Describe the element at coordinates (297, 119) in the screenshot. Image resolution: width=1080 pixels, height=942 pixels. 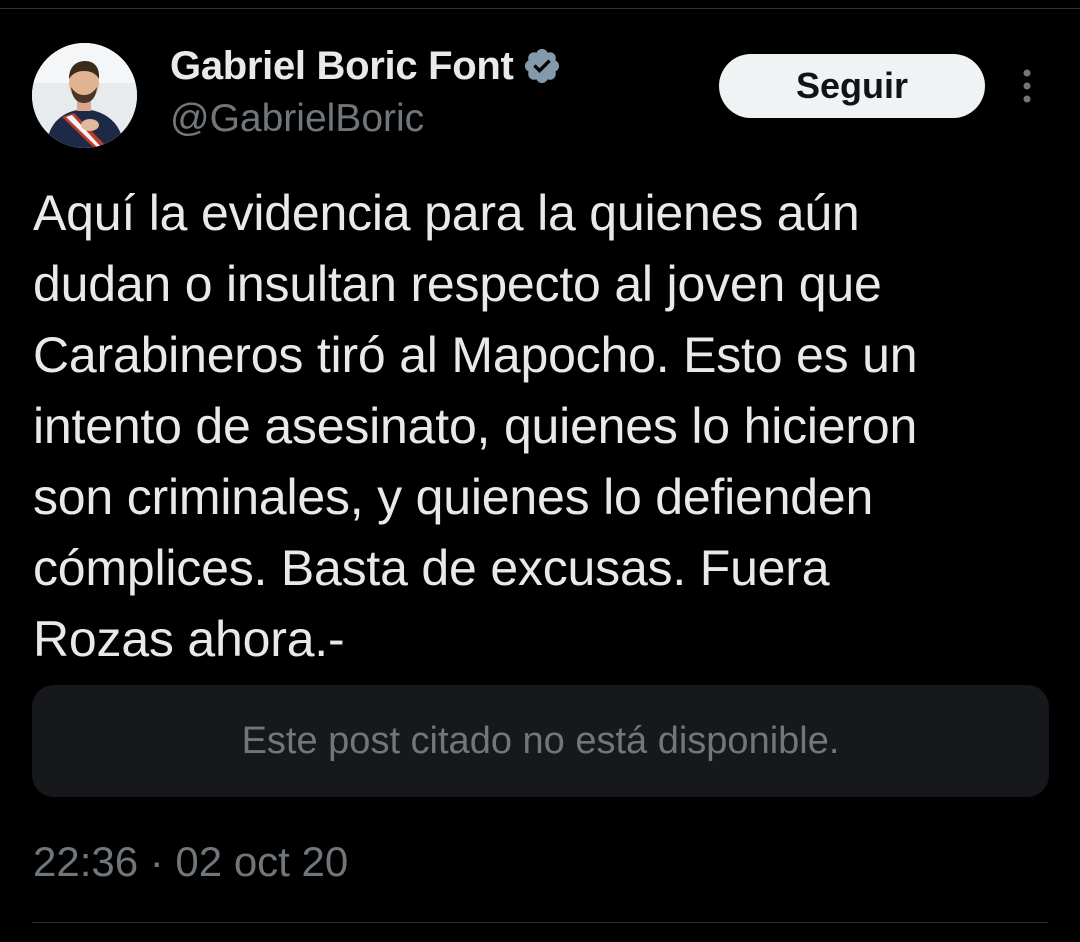
I see `author-handle: @GabrielBoric` at that location.